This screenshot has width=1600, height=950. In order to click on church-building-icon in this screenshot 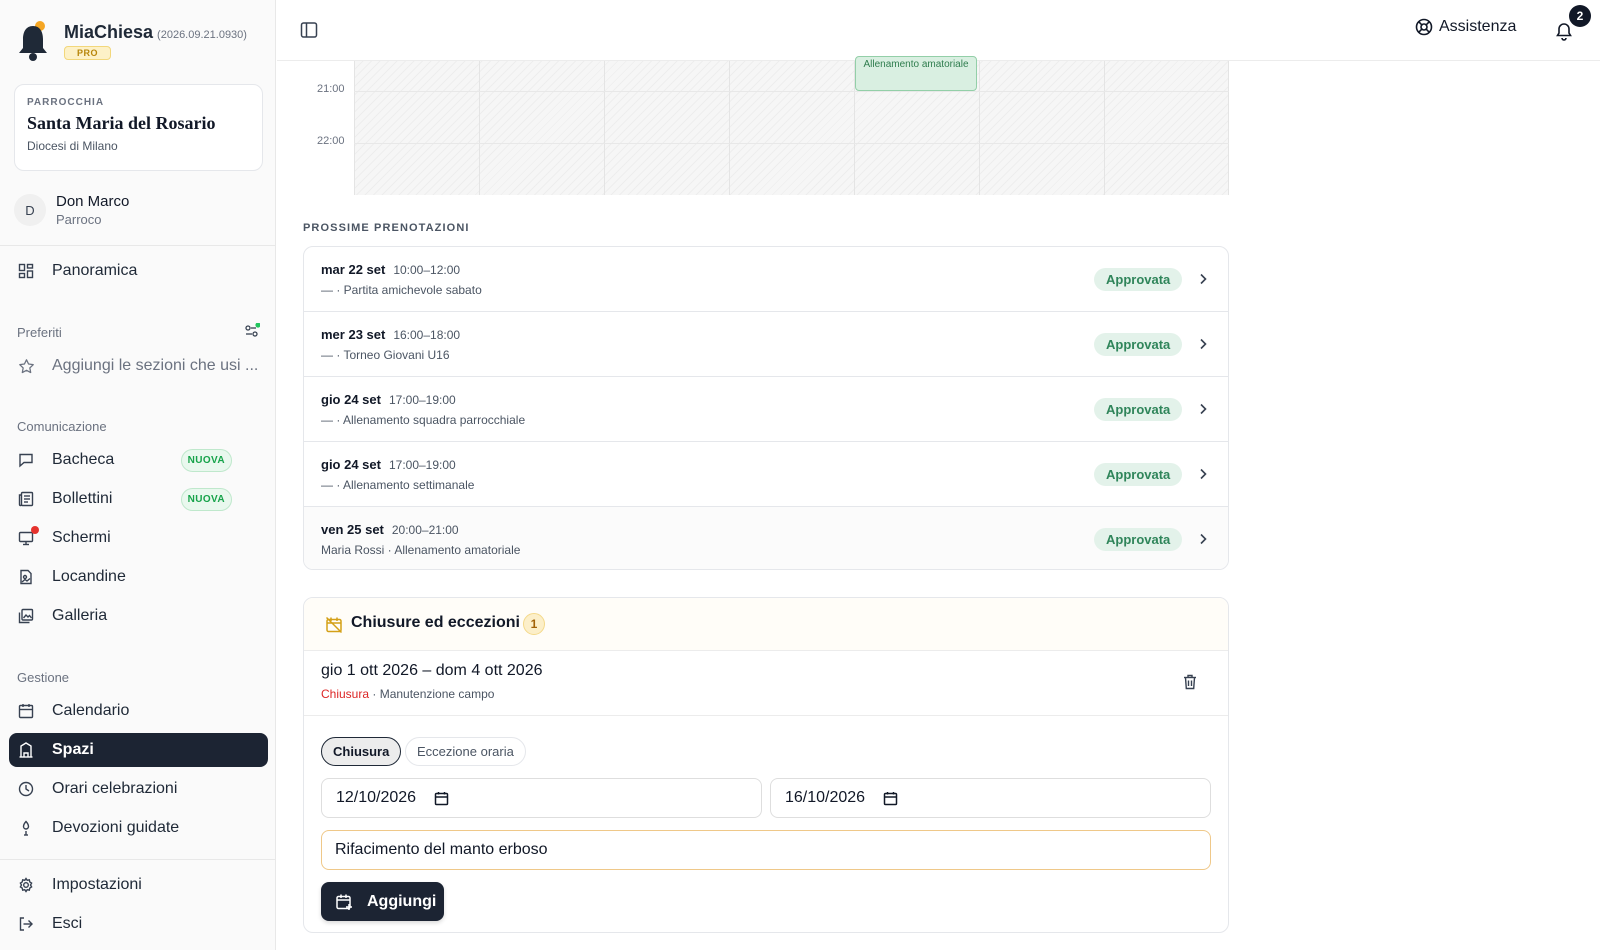, I will do `click(26, 750)`.